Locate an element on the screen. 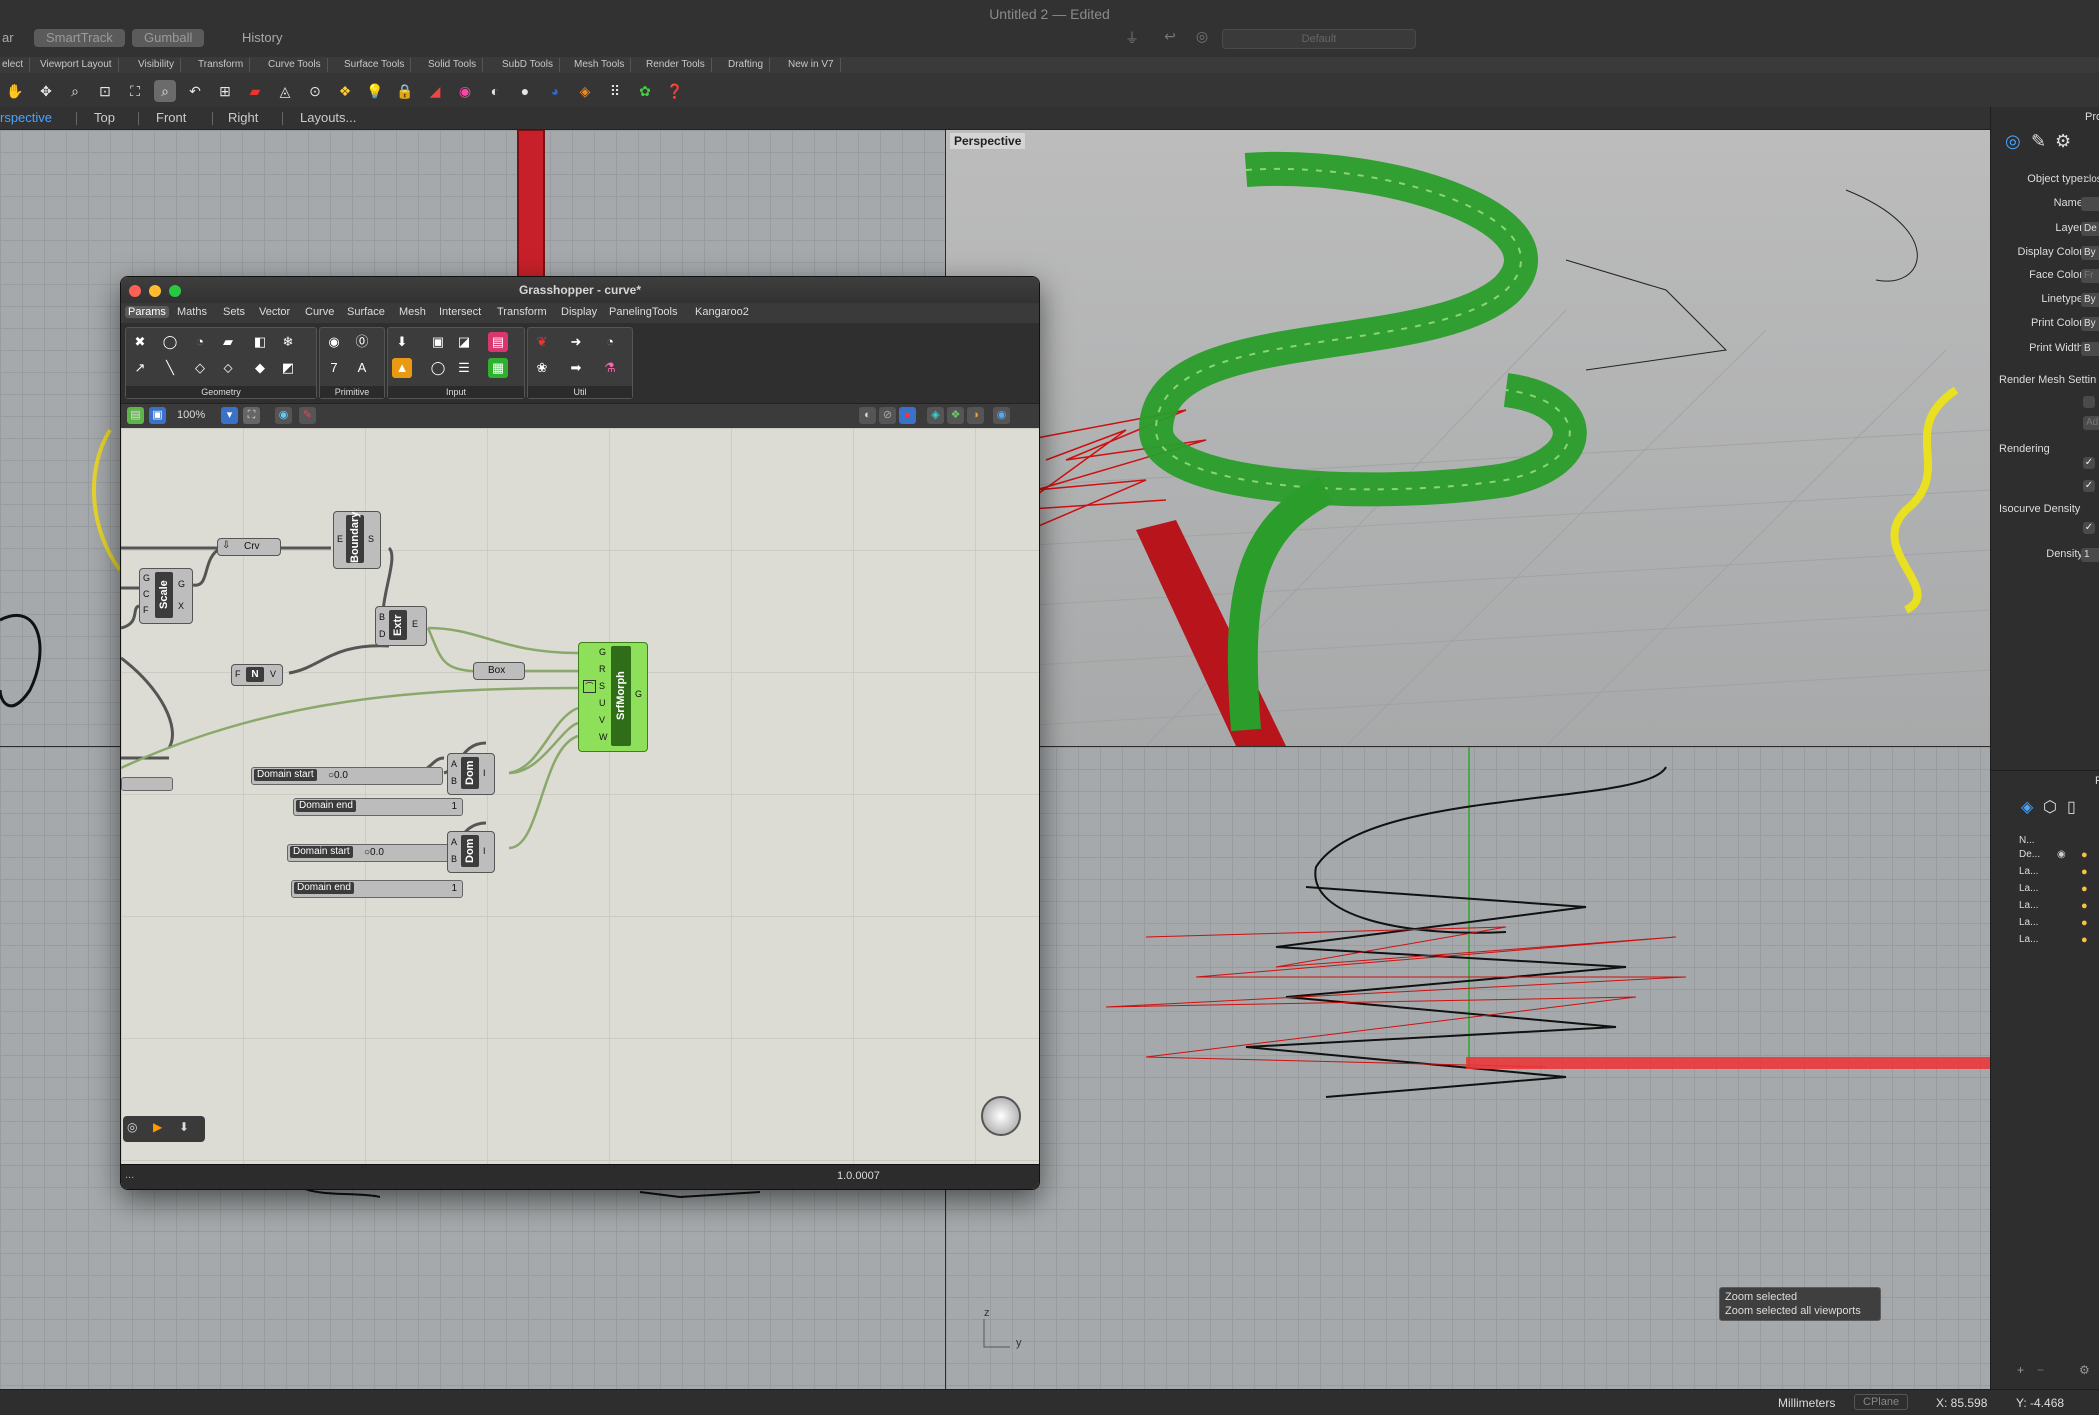 Image resolution: width=2099 pixels, height=1415 pixels. partial-slider is located at coordinates (147, 784).